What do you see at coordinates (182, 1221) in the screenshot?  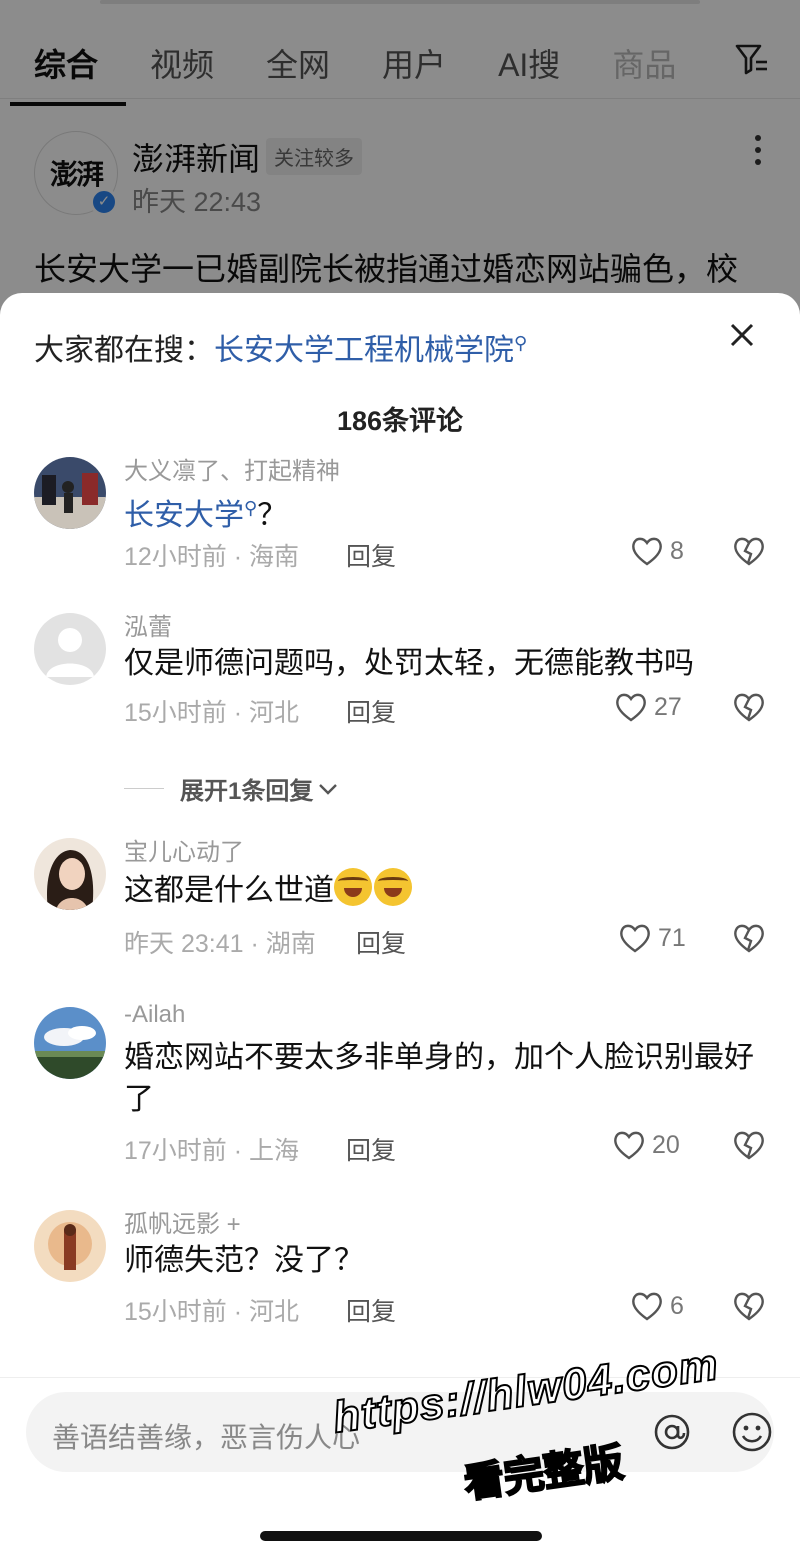 I see `comment-author: 孤帆远影 +` at bounding box center [182, 1221].